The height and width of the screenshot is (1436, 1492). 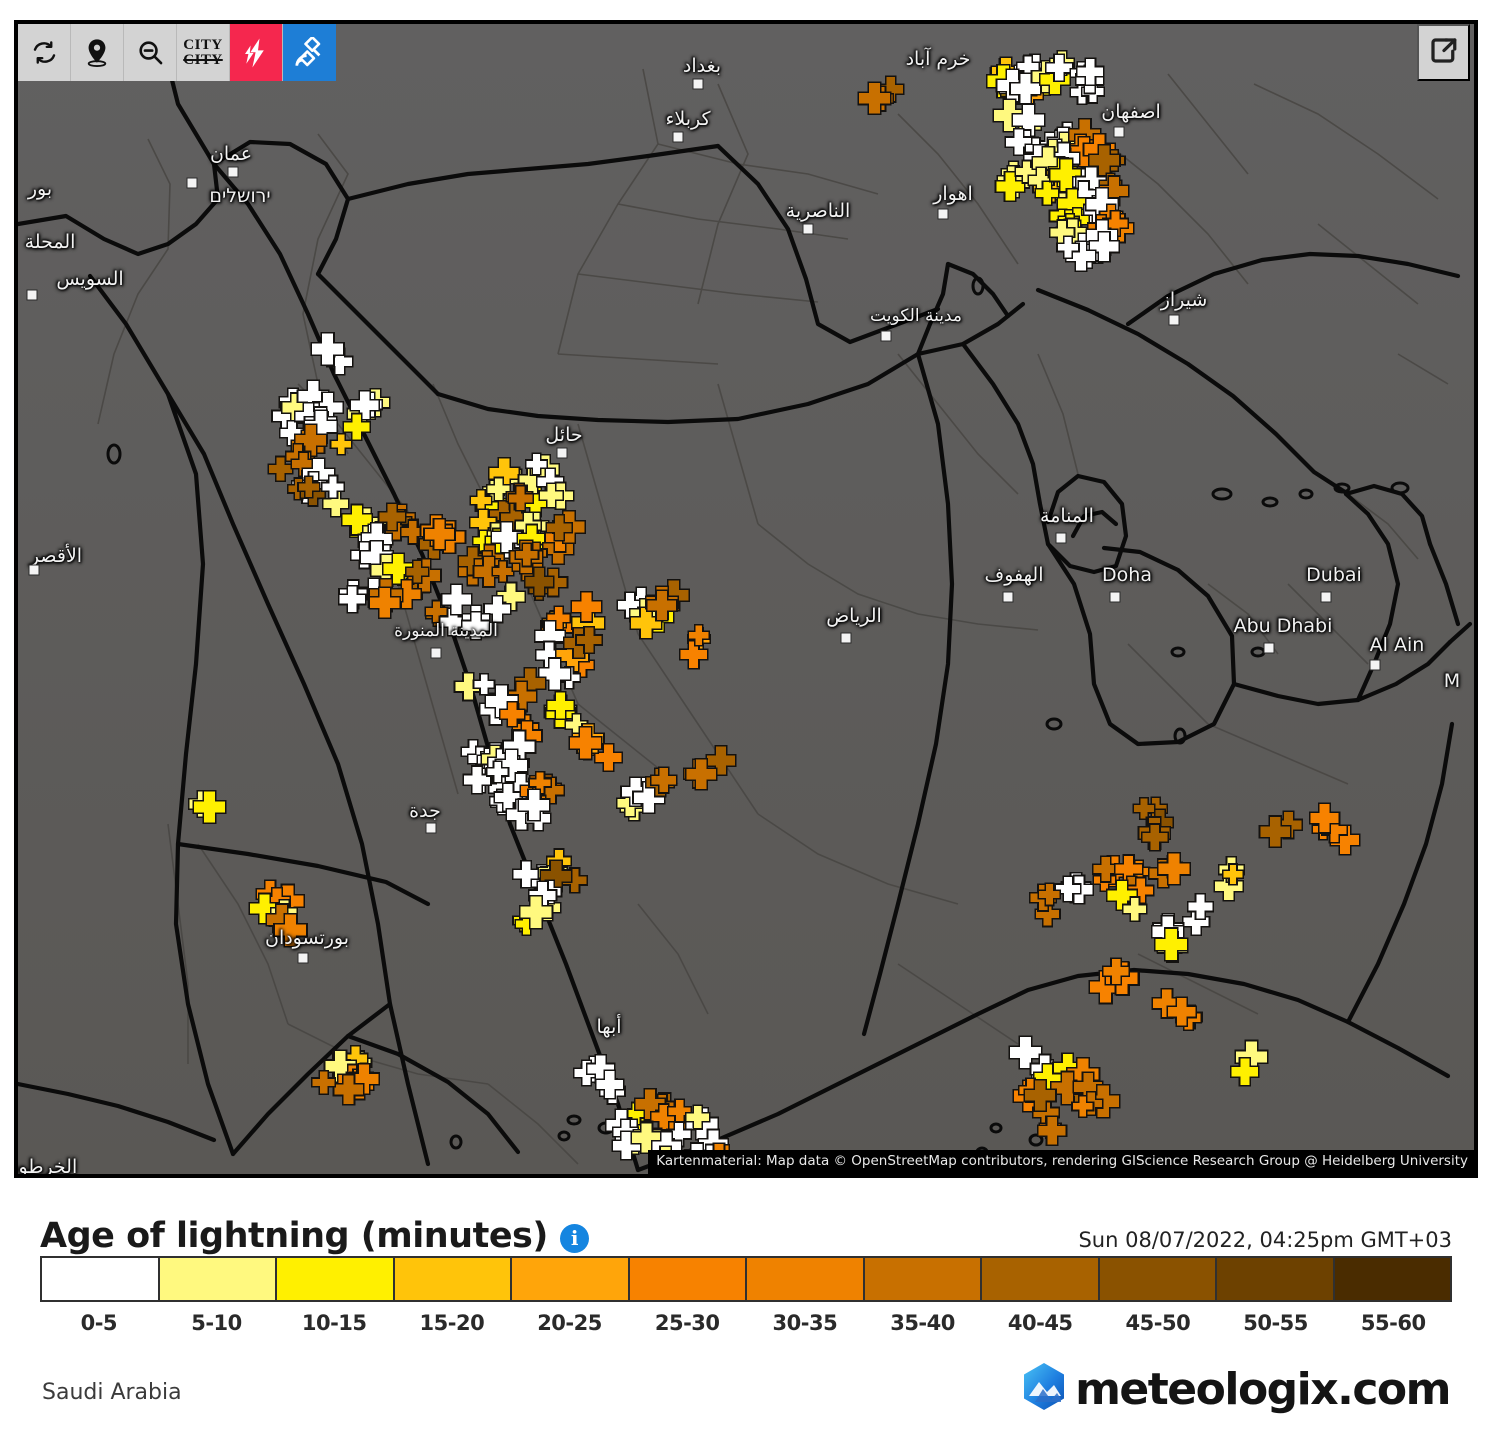 I want to click on satellite-icon, so click(x=310, y=52).